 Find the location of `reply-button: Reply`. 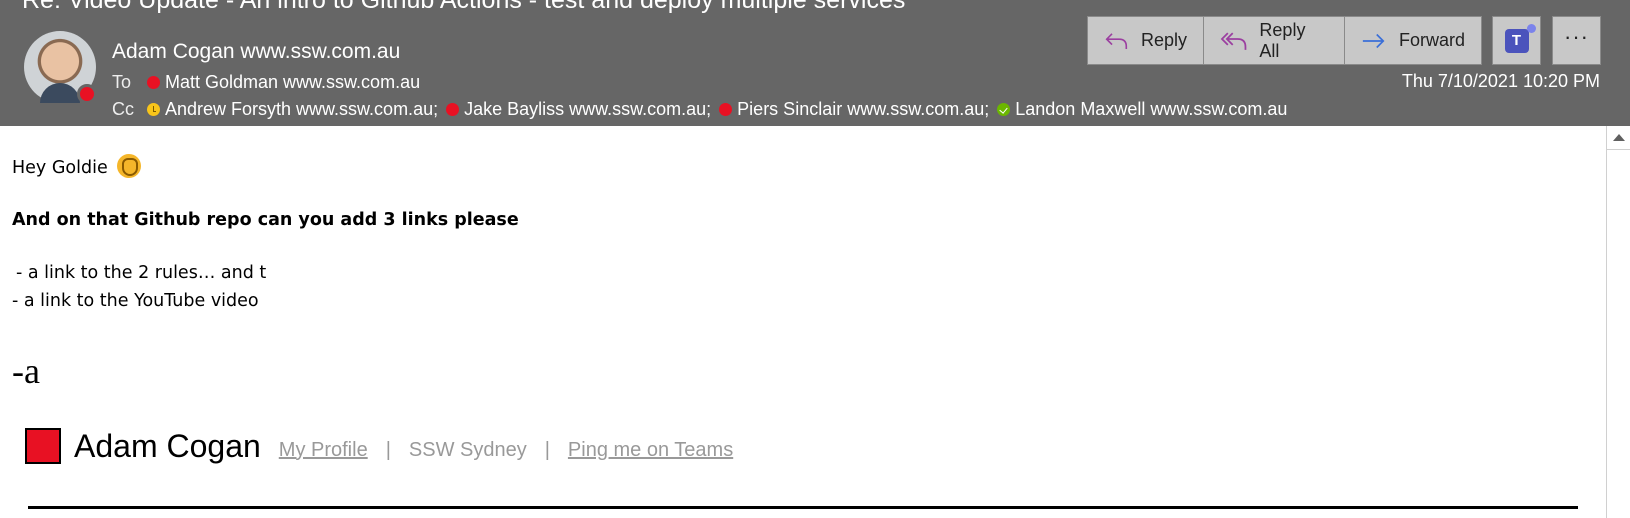

reply-button: Reply is located at coordinates (1146, 40).